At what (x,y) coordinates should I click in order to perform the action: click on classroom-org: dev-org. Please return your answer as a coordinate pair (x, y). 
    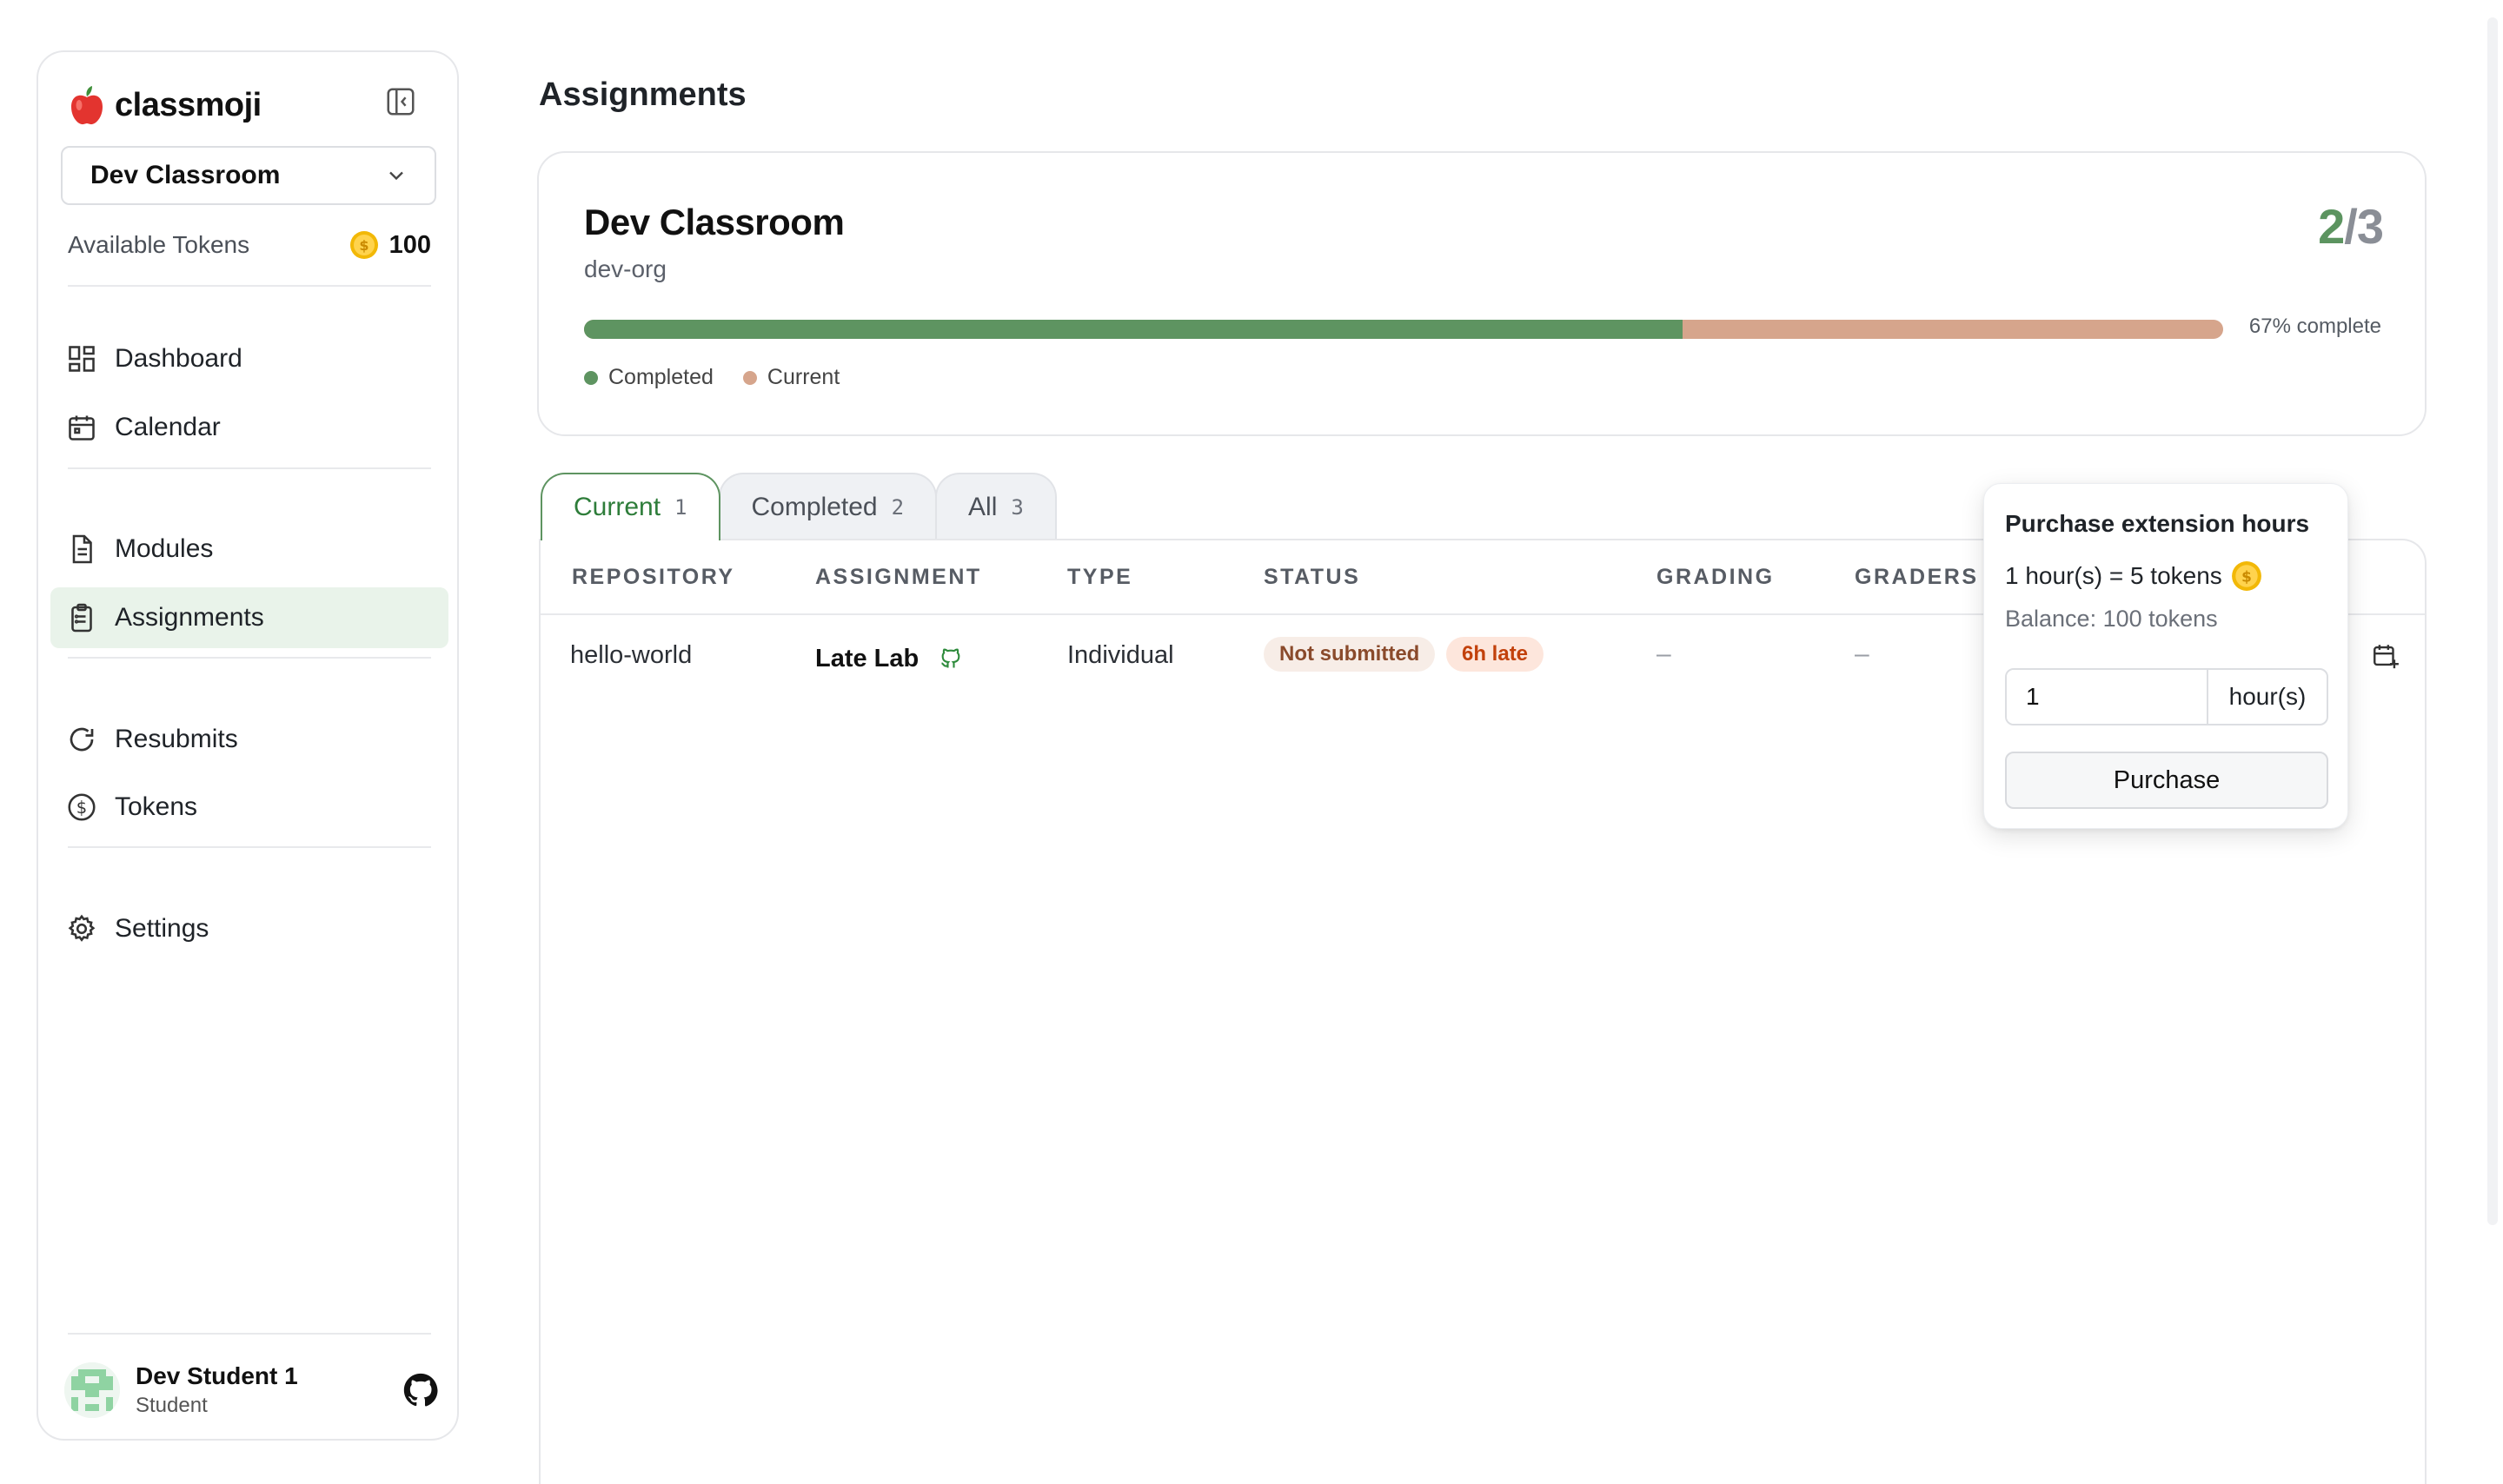
    Looking at the image, I should click on (625, 268).